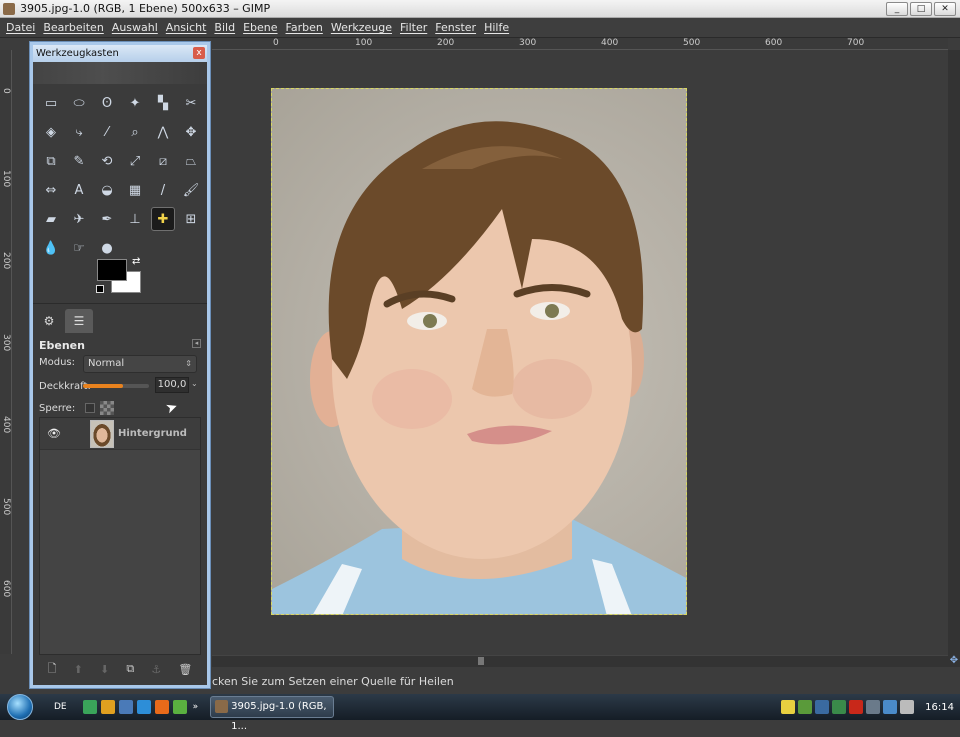  I want to click on duplicate-layer-icon: ⧉, so click(130, 669).